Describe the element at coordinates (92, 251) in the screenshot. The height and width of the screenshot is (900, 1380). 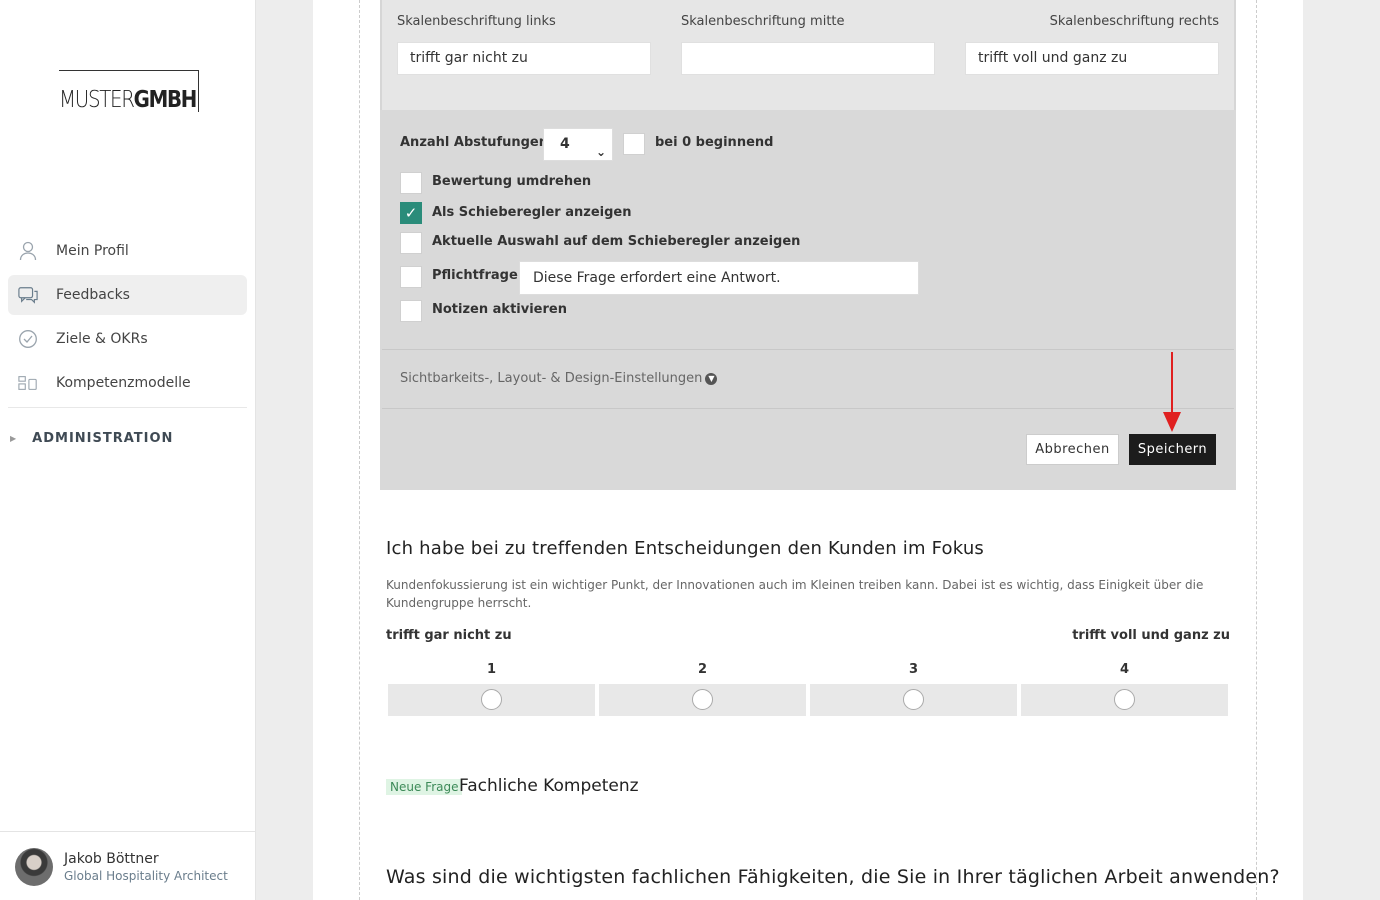
I see `sidebar-item-label: Mein Profil` at that location.